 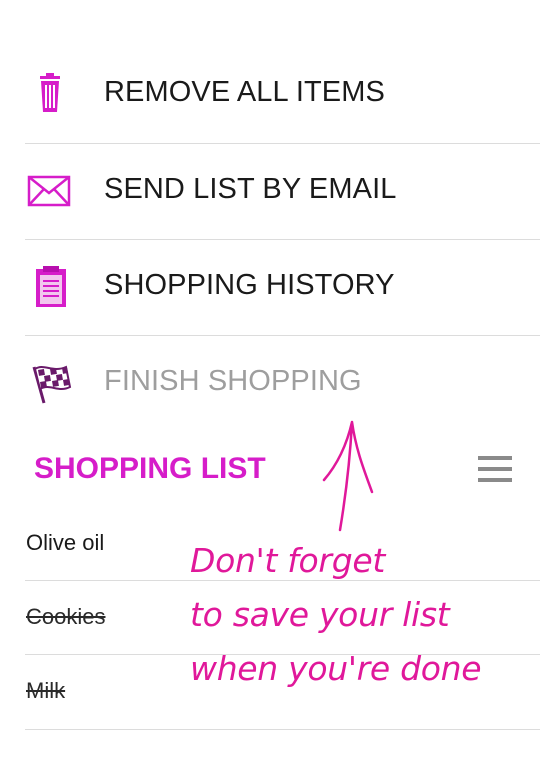 What do you see at coordinates (495, 469) in the screenshot?
I see `hamburger-menu-icon` at bounding box center [495, 469].